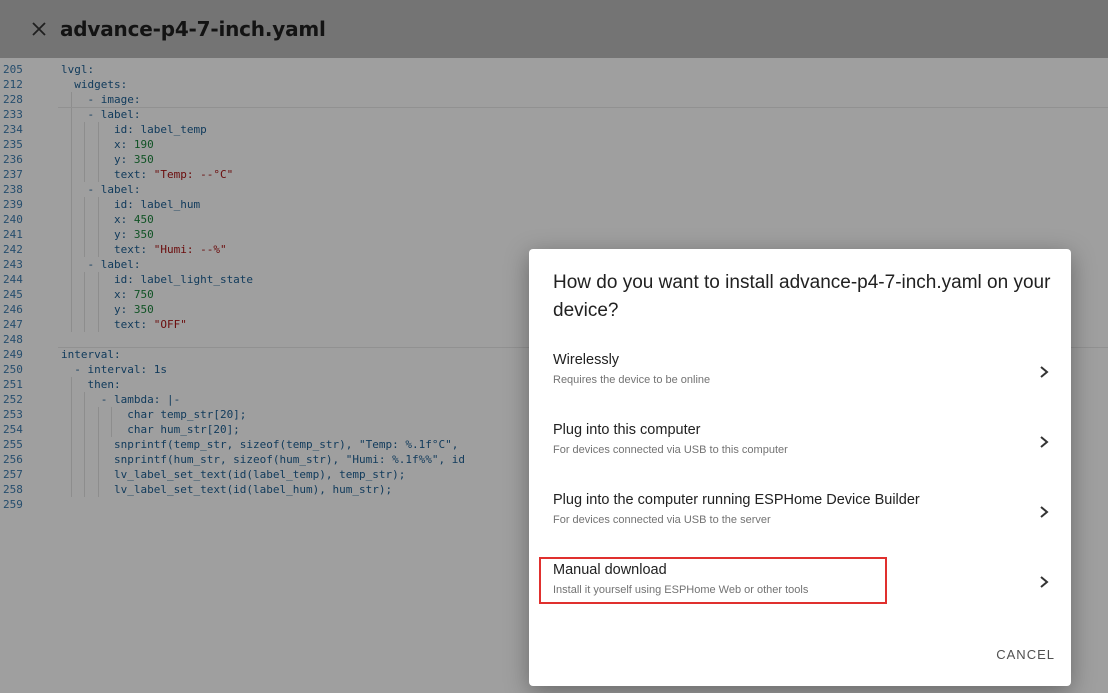 This screenshot has width=1108, height=693. What do you see at coordinates (610, 570) in the screenshot?
I see `option-title: Manual download` at bounding box center [610, 570].